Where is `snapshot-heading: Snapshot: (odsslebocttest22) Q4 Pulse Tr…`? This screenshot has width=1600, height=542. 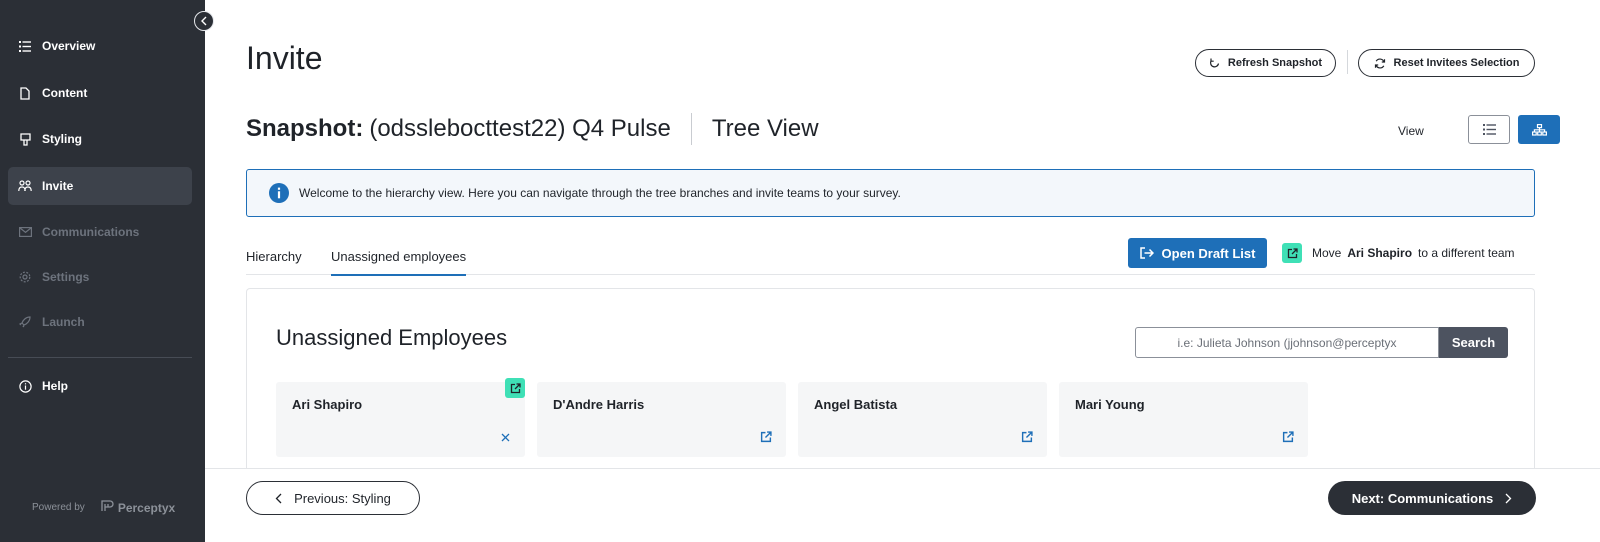
snapshot-heading: Snapshot: (odsslebocttest22) Q4 Pulse Tr… is located at coordinates (532, 129).